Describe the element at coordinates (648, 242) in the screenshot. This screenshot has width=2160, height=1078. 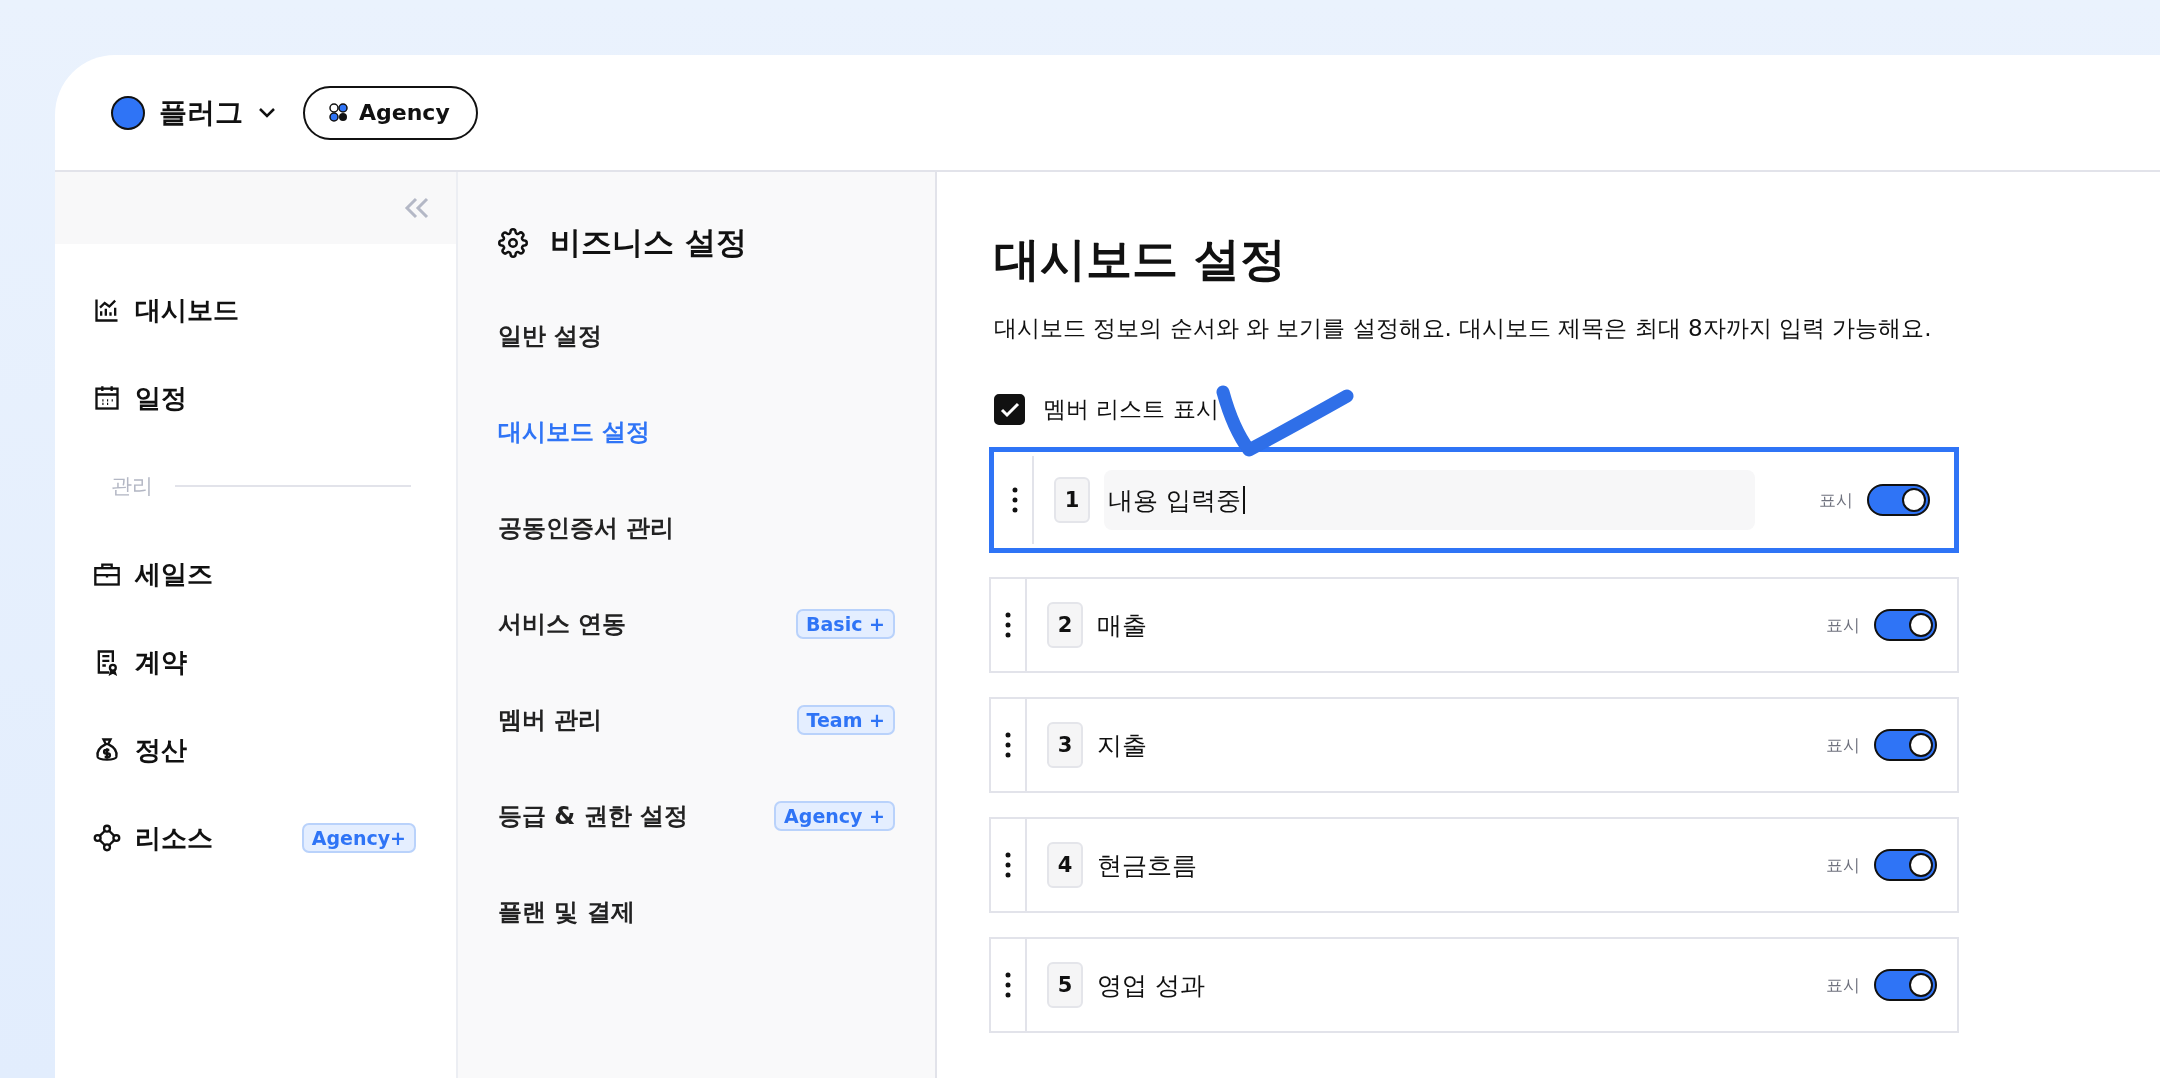
I see `settings-title: 비즈니스 설정` at that location.